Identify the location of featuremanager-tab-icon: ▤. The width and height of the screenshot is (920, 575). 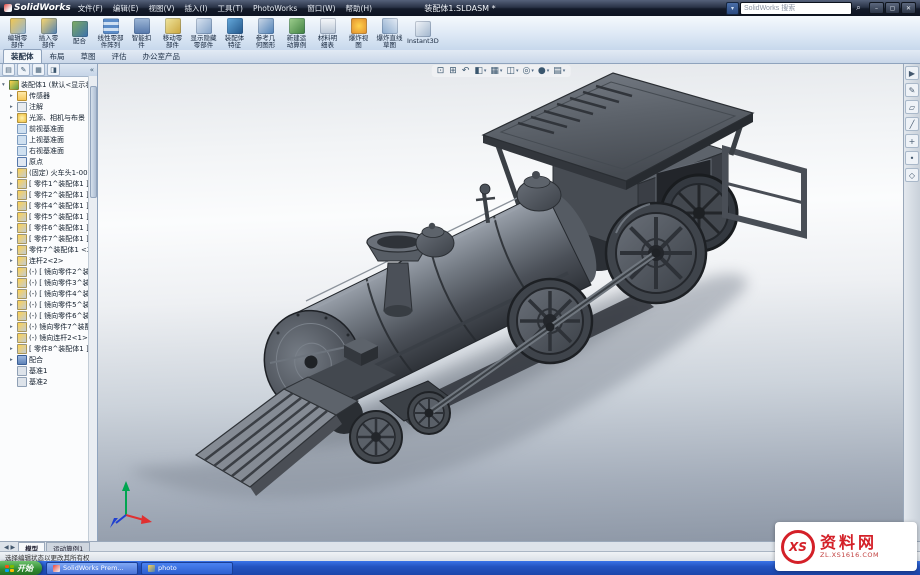
(8, 69).